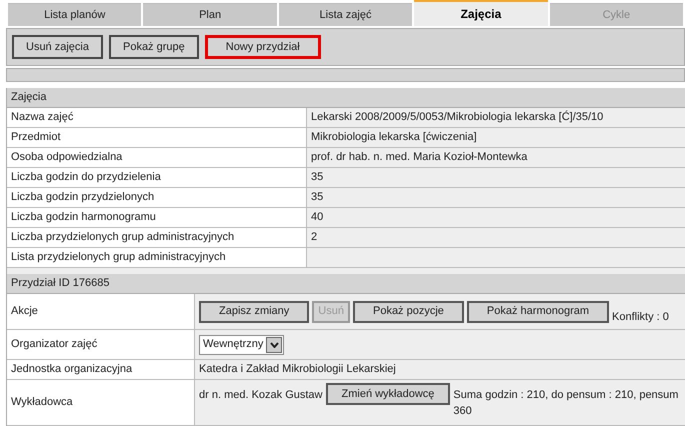  Describe the element at coordinates (566, 403) in the screenshot. I see `hours-summary: Suma godzin : 210, do pensum : 210, pensum 360` at that location.